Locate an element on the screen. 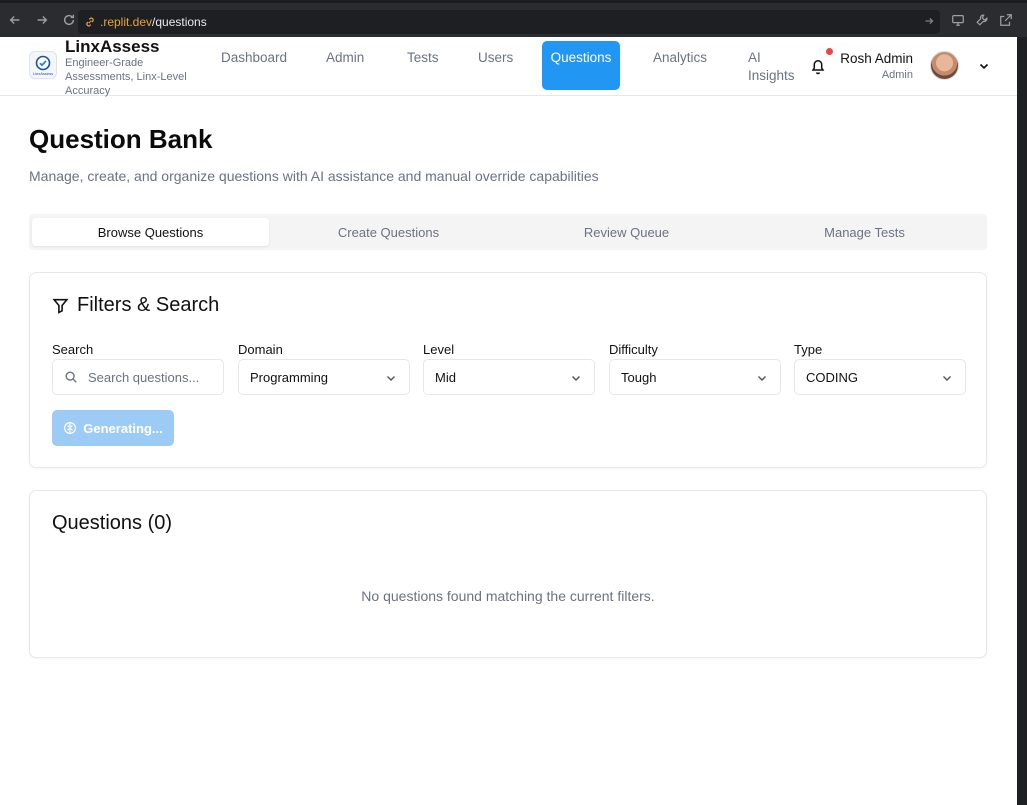 The image size is (1027, 805). search-box is located at coordinates (138, 377).